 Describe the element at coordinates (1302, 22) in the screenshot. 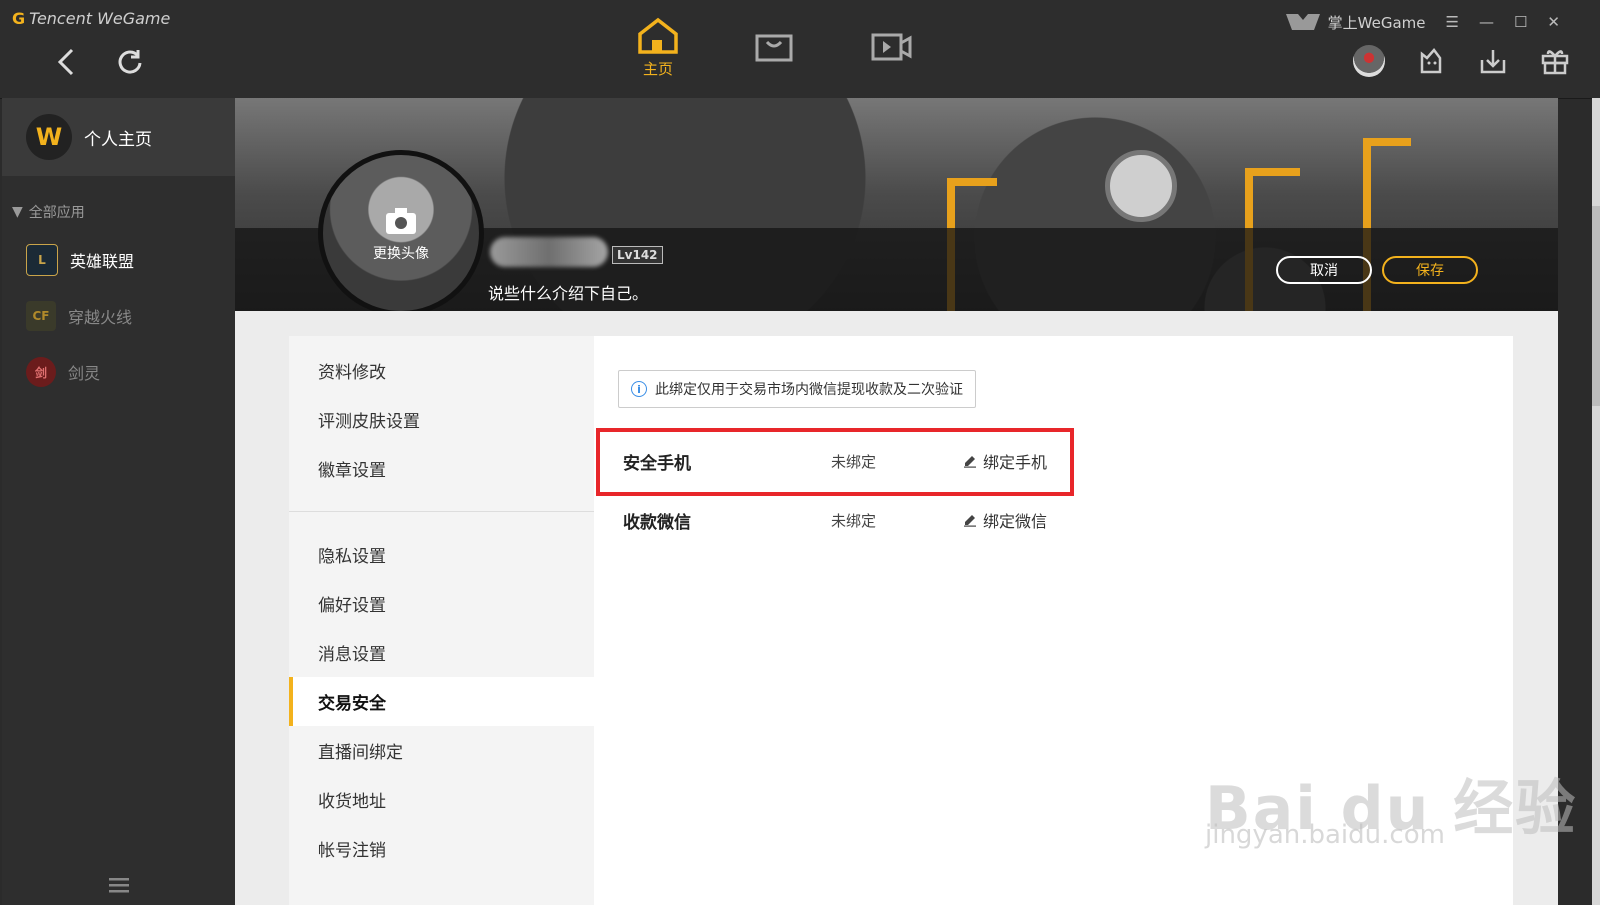

I see `mobile-wegame-icon` at that location.